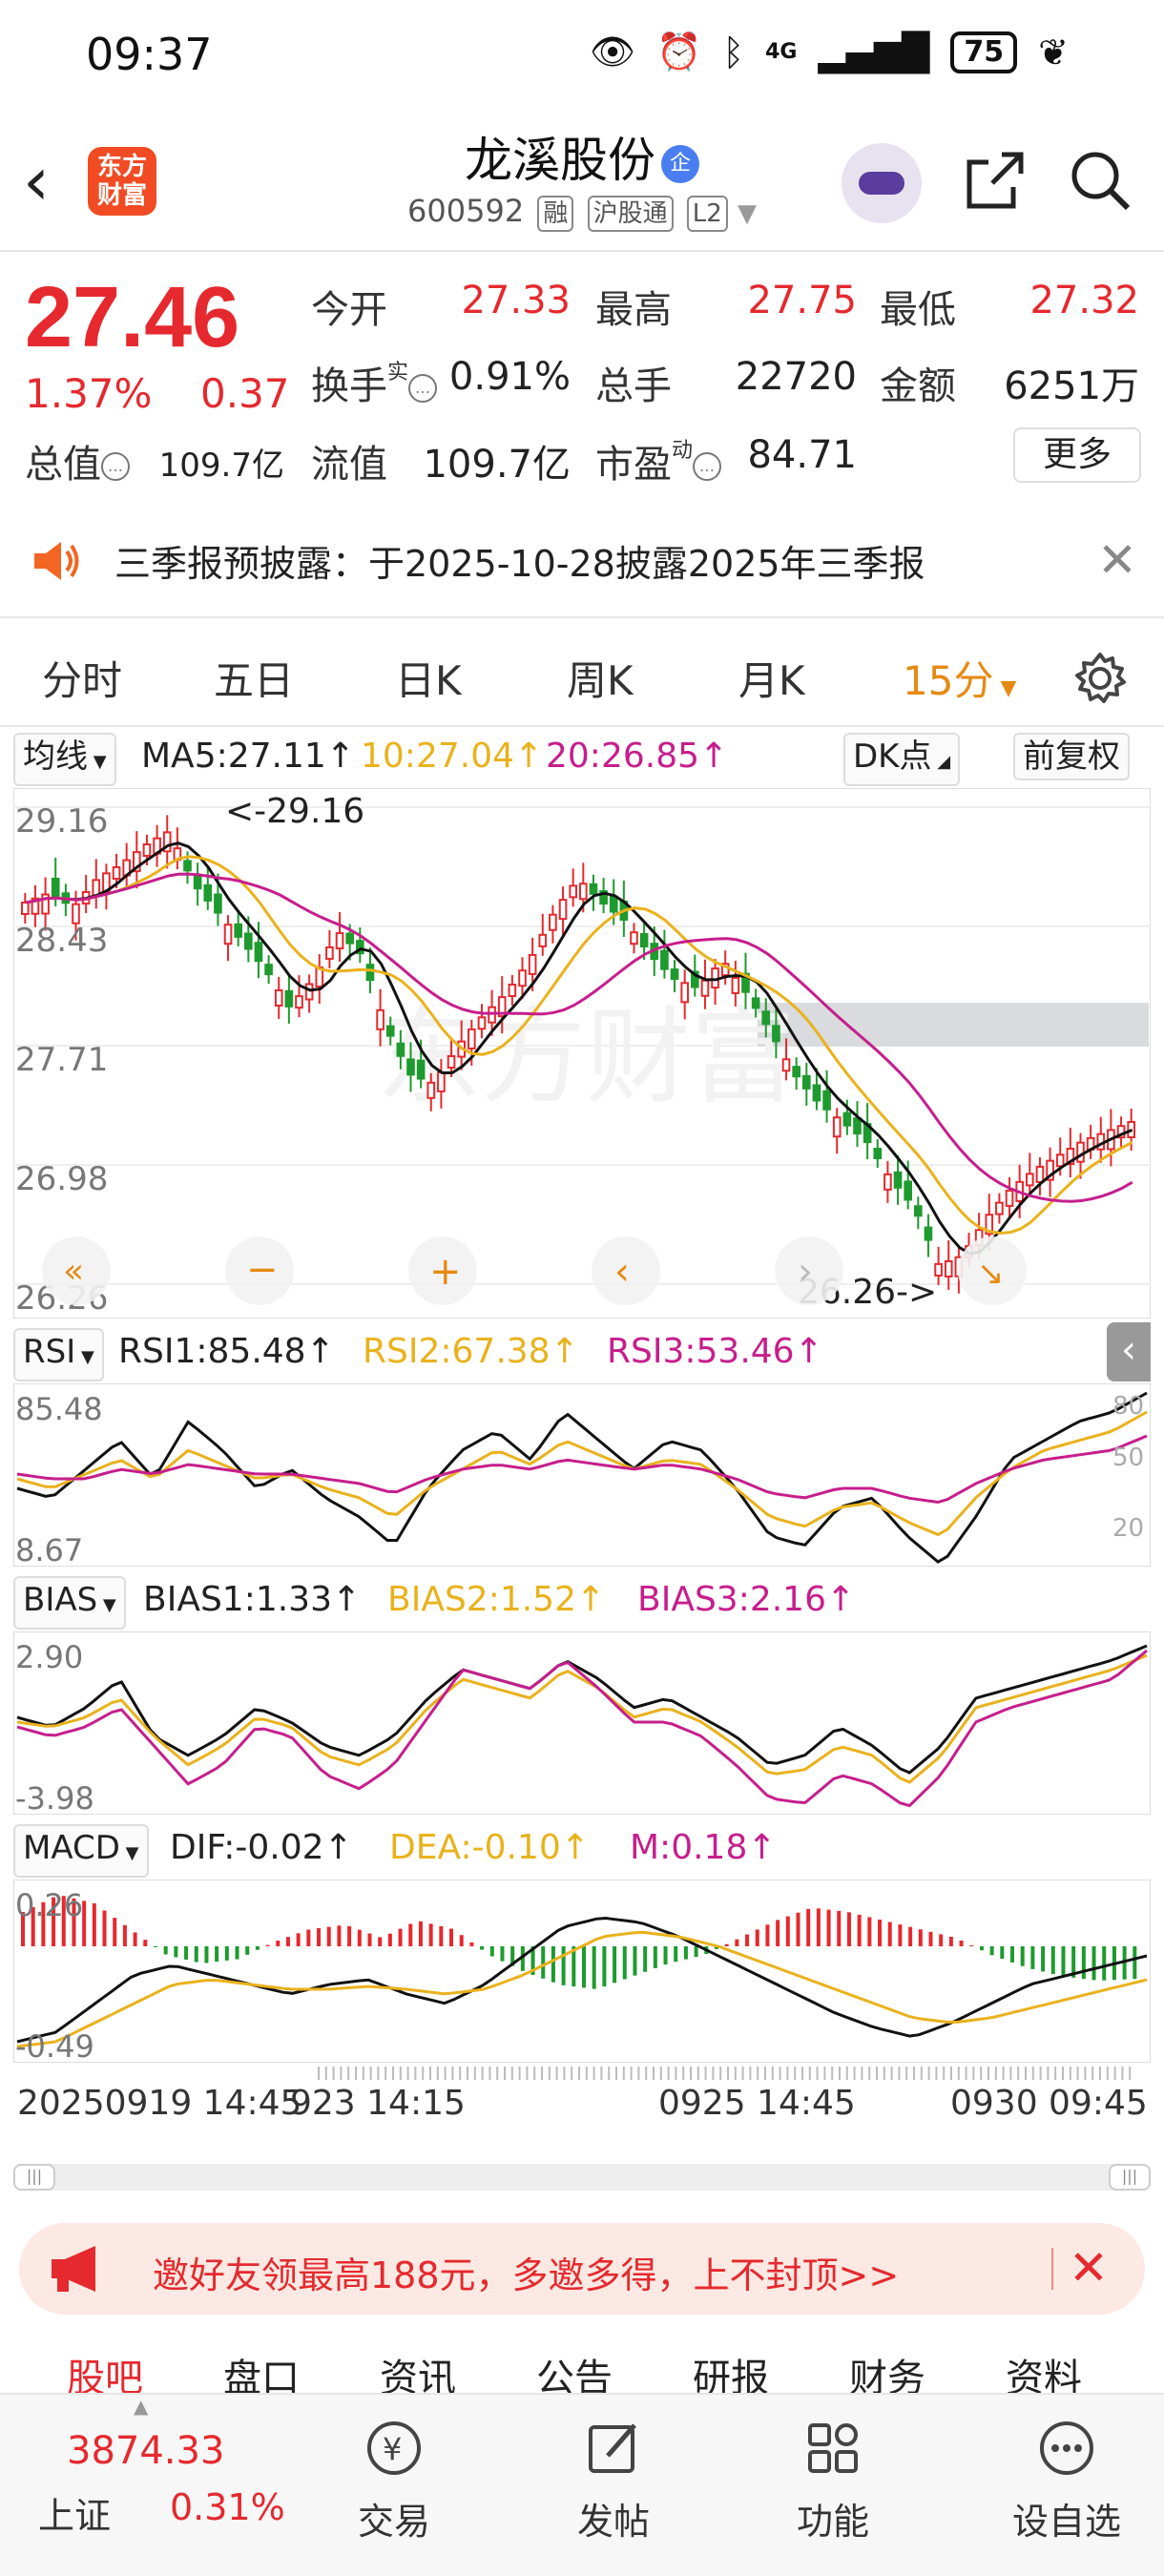 The height and width of the screenshot is (2576, 1164). I want to click on tab-15min: 15分 ▼, so click(959, 678).